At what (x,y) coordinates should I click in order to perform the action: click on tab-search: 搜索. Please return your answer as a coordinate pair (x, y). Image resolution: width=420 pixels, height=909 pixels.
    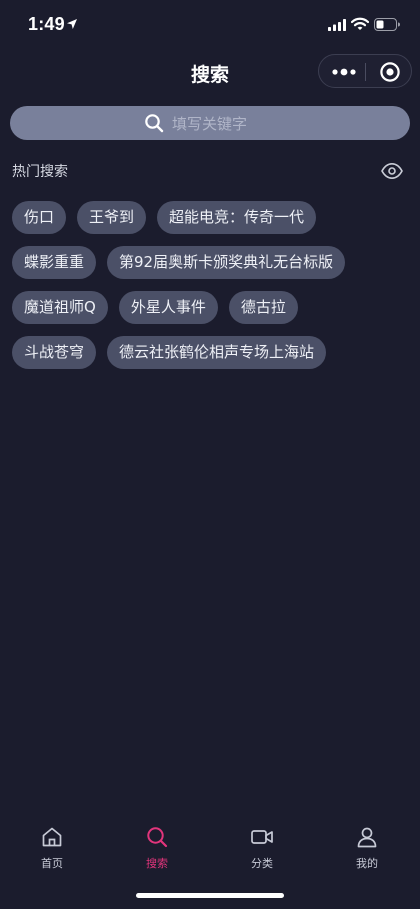
    Looking at the image, I should click on (157, 849).